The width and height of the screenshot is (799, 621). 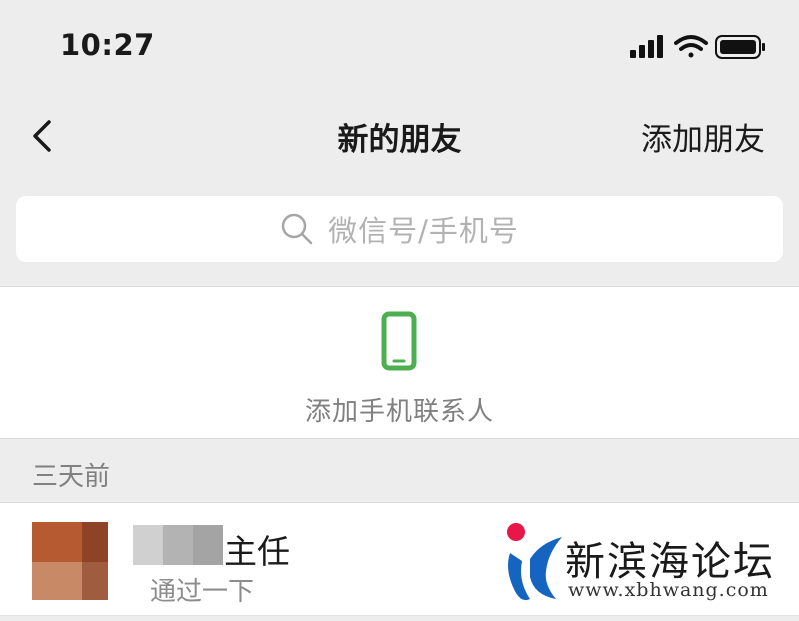 I want to click on search-input: 微信号/手机号, so click(x=399, y=229).